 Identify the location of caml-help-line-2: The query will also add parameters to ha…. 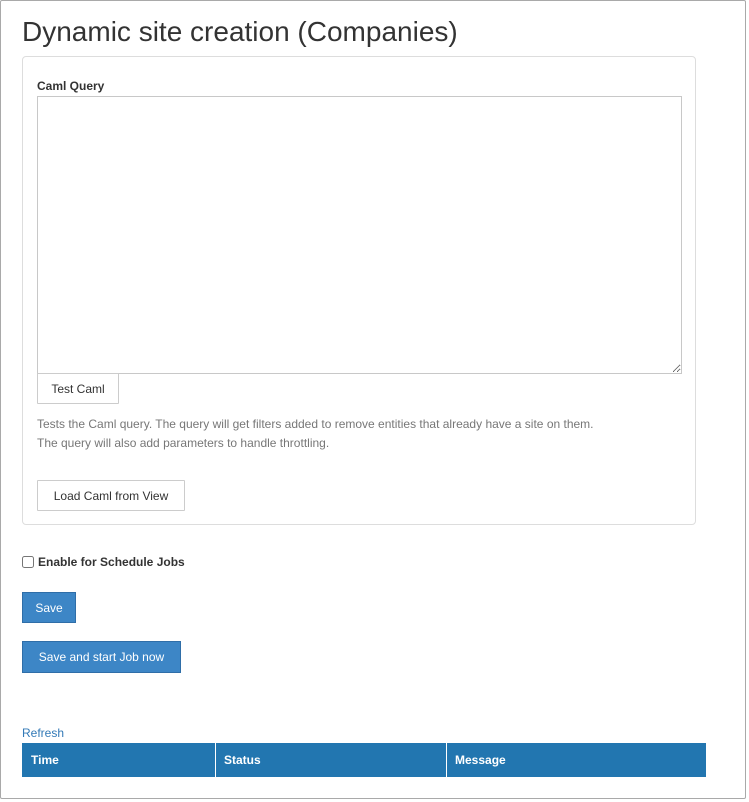
(183, 443).